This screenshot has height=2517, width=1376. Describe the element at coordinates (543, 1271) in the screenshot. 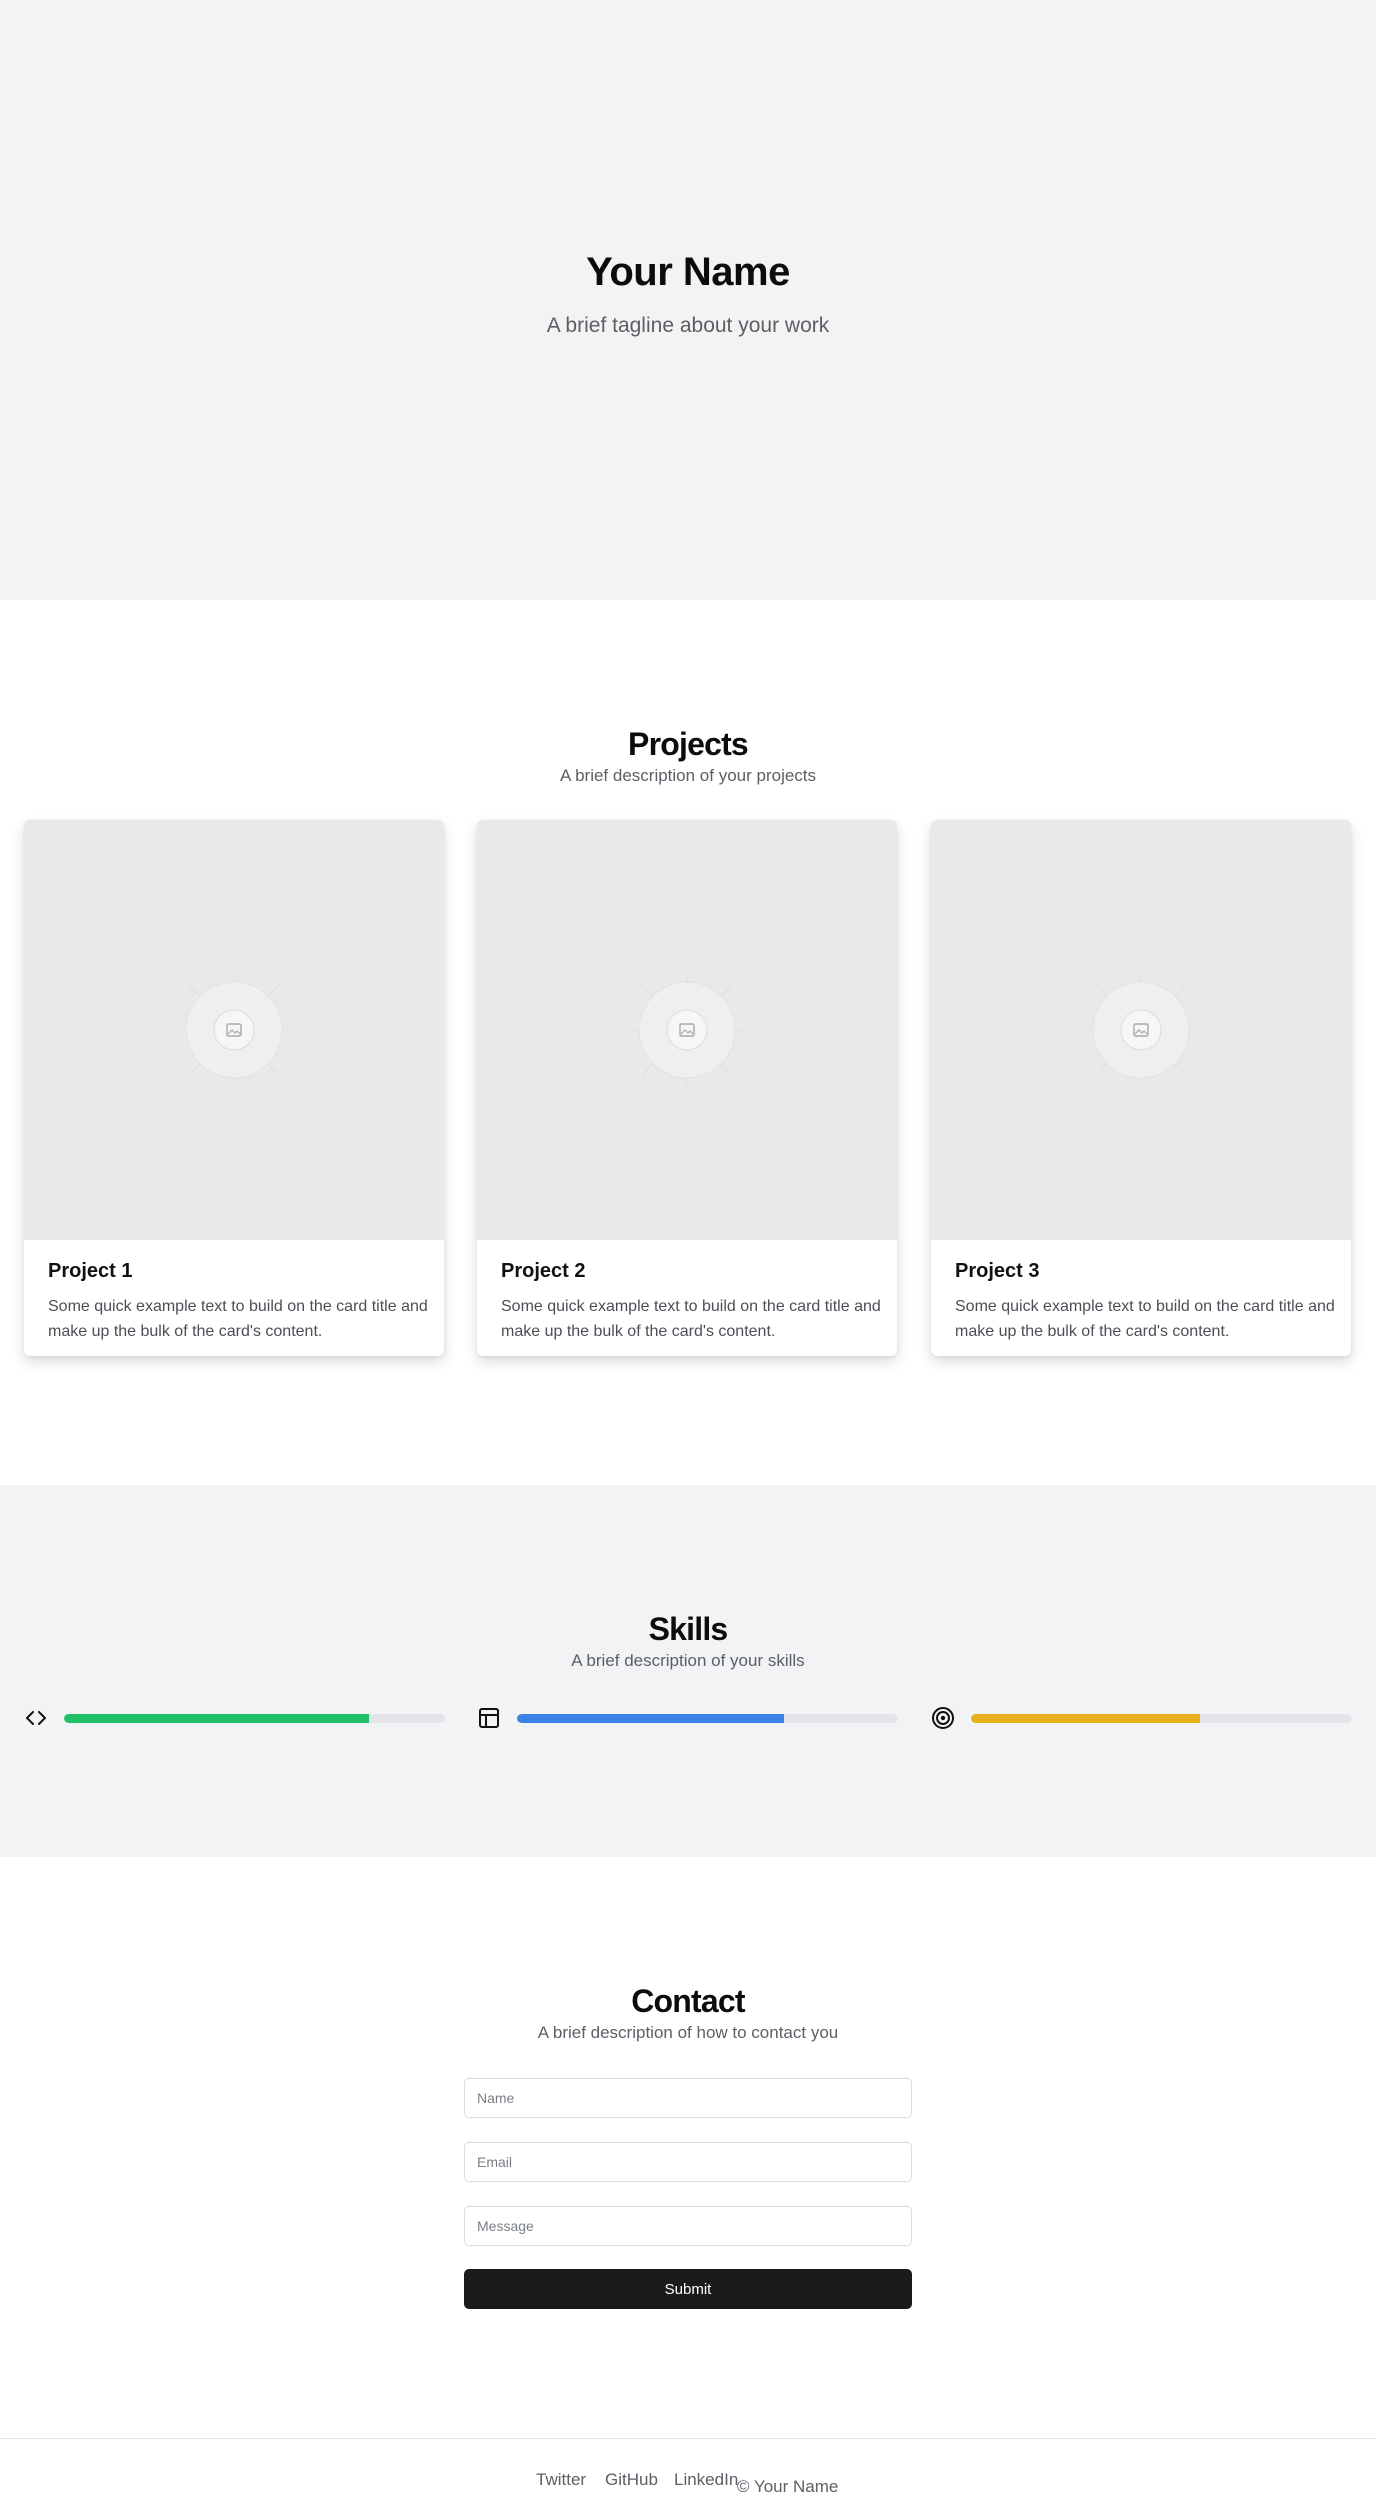

I see `project-title: Project 2` at that location.